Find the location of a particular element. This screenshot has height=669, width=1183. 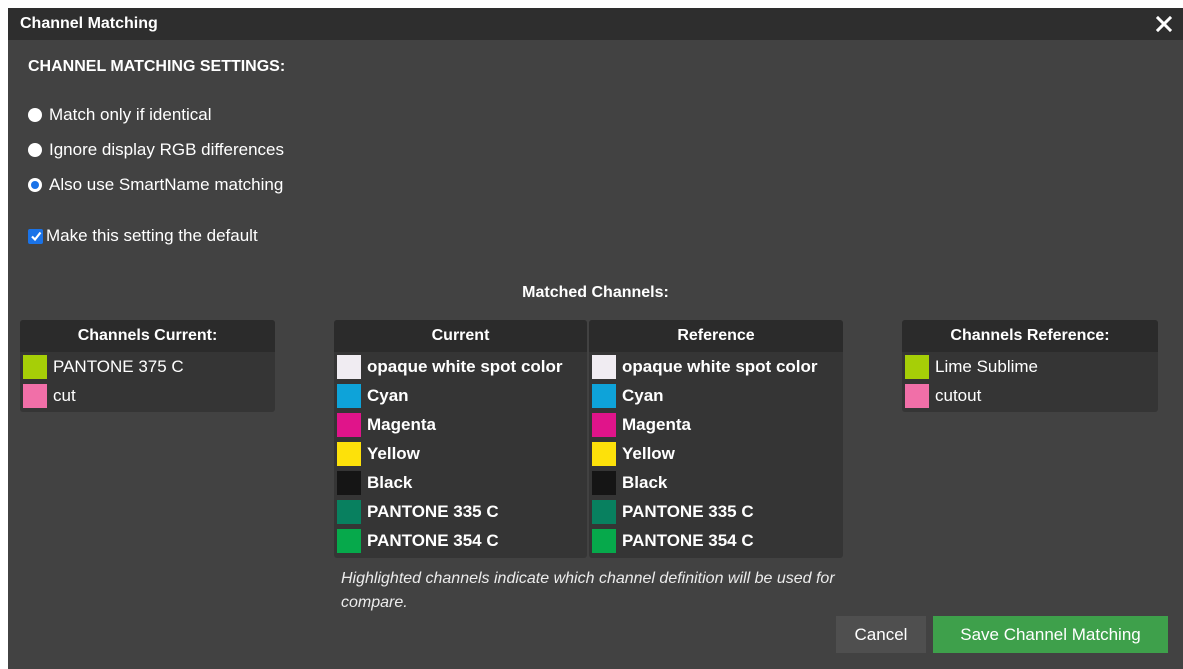

channel-row: cut is located at coordinates (147, 395).